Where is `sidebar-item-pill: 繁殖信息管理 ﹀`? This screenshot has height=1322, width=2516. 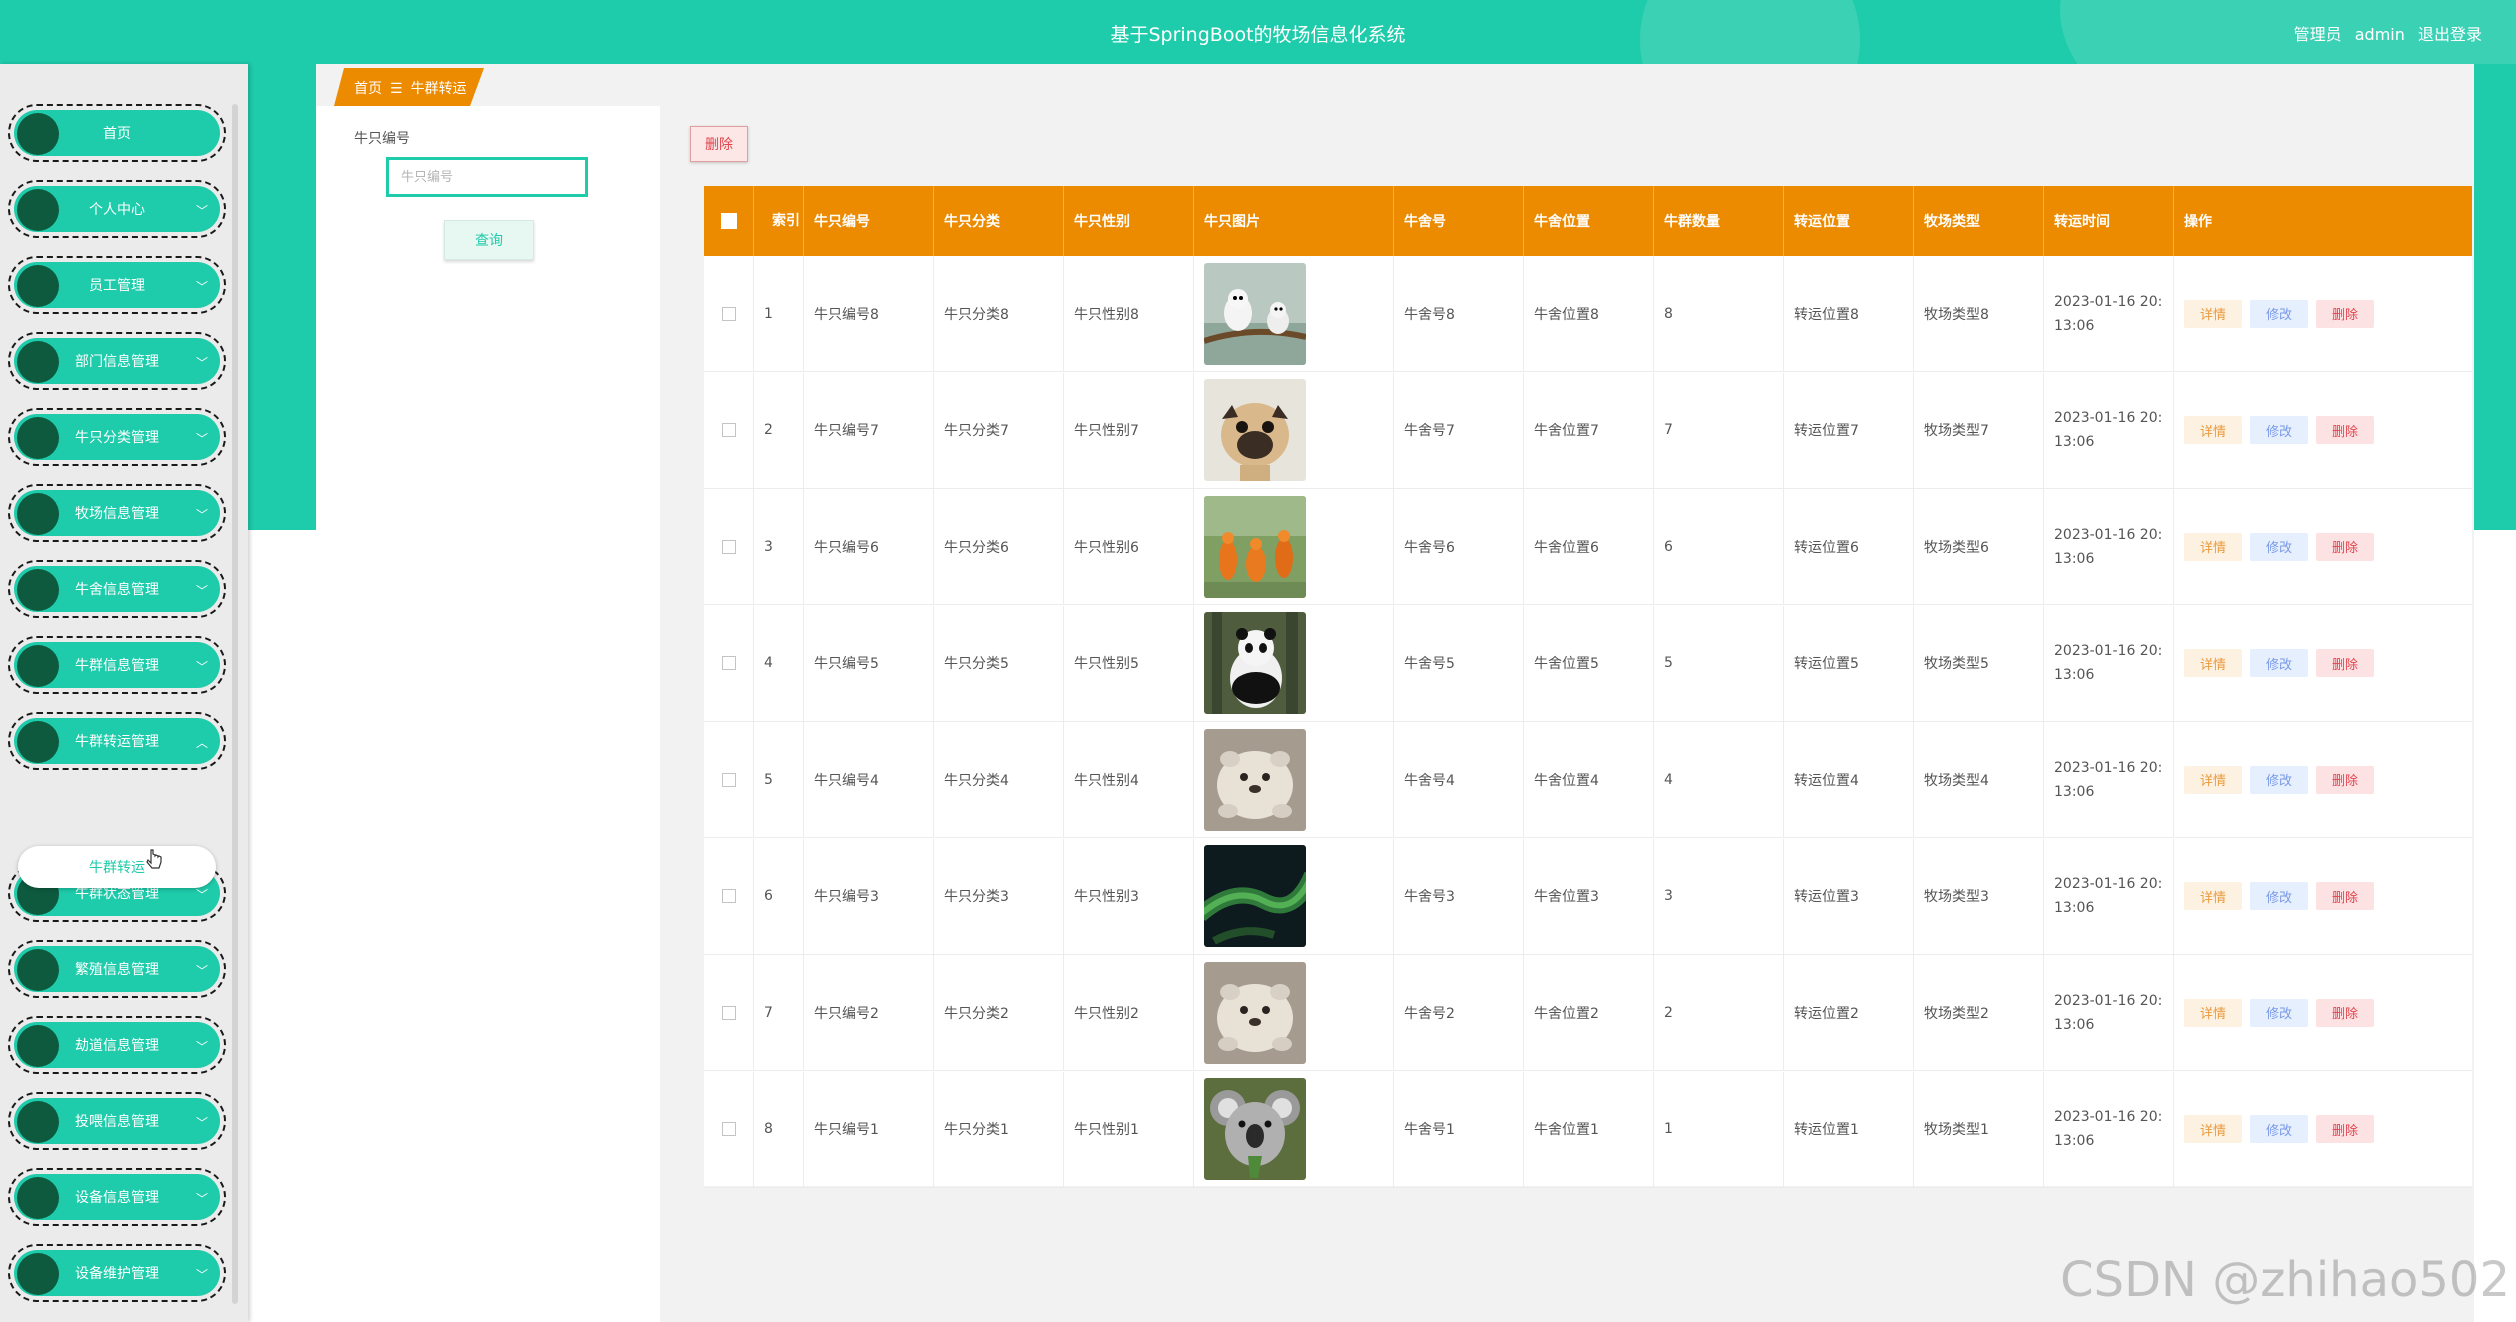 sidebar-item-pill: 繁殖信息管理 ﹀ is located at coordinates (117, 969).